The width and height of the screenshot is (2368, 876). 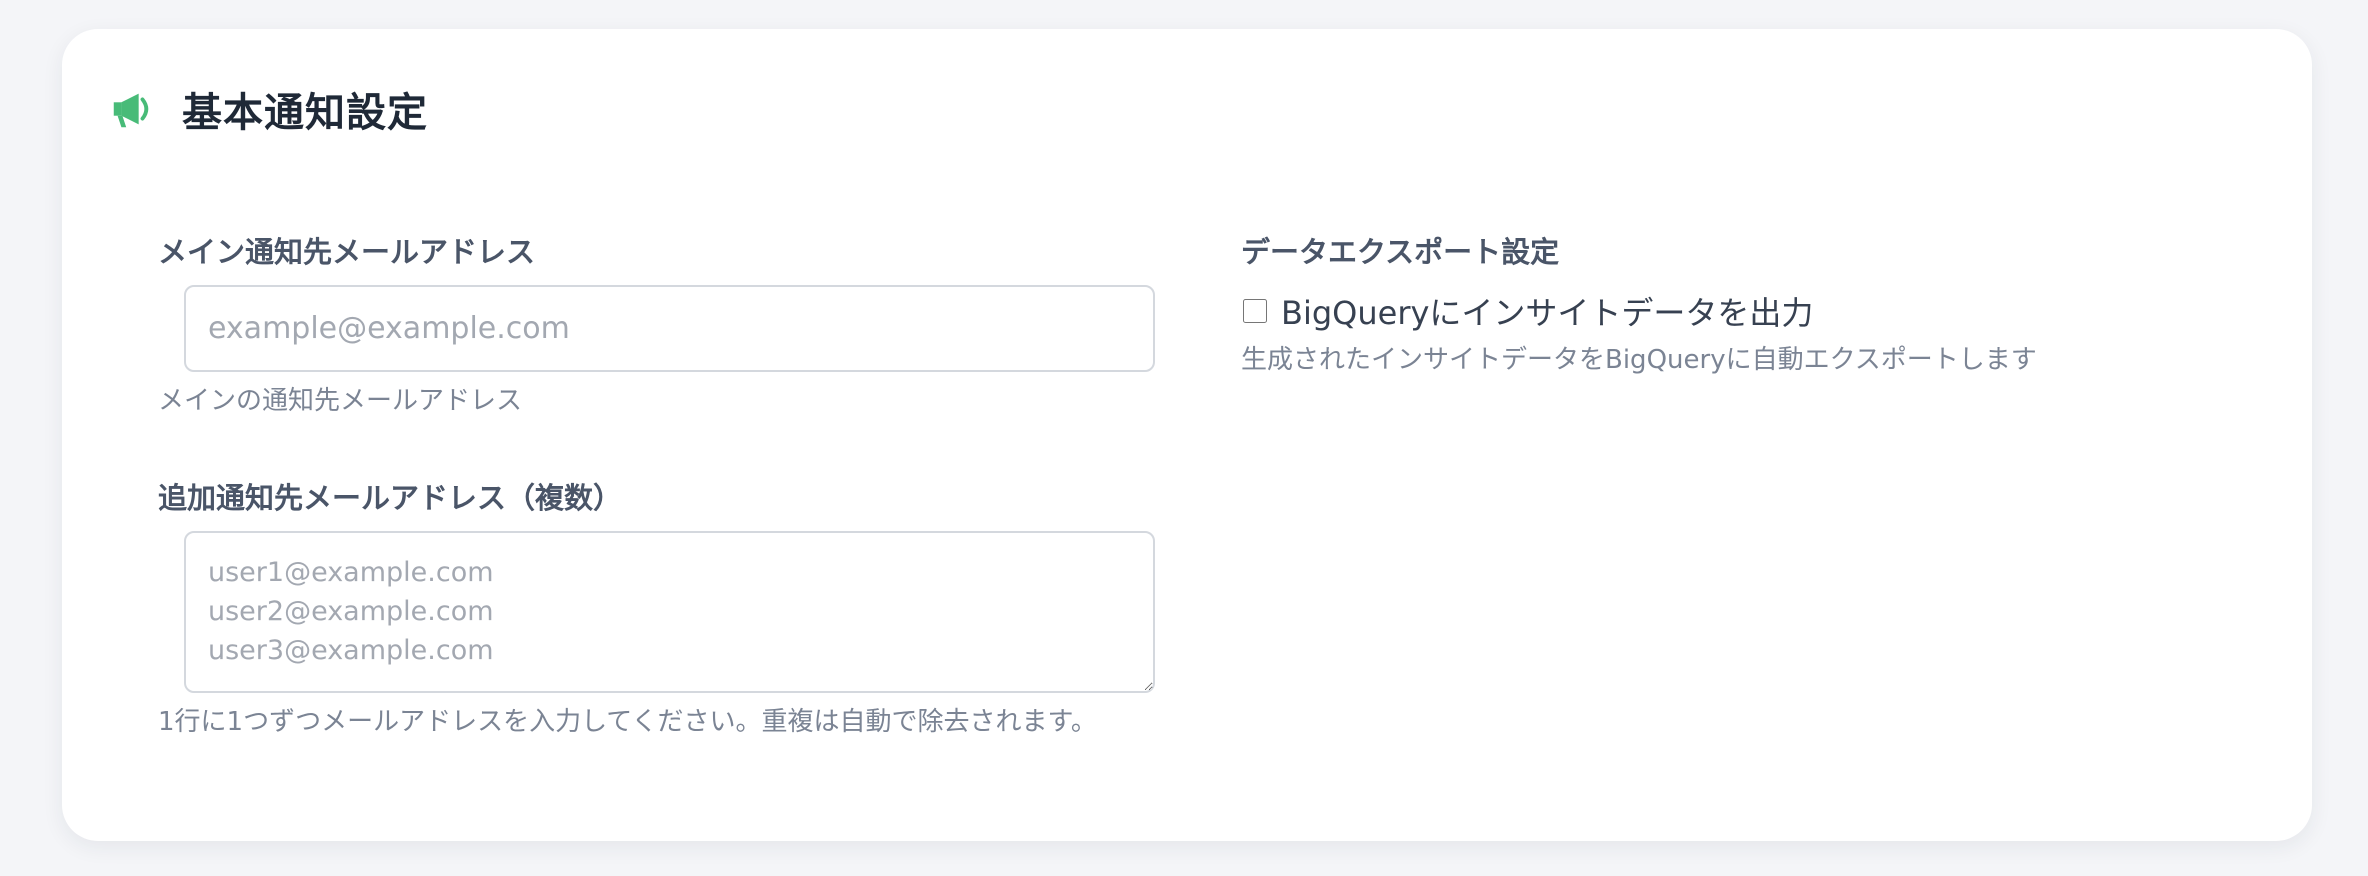 What do you see at coordinates (340, 401) in the screenshot?
I see `main-email-help: メインの通知先メールアドレス` at bounding box center [340, 401].